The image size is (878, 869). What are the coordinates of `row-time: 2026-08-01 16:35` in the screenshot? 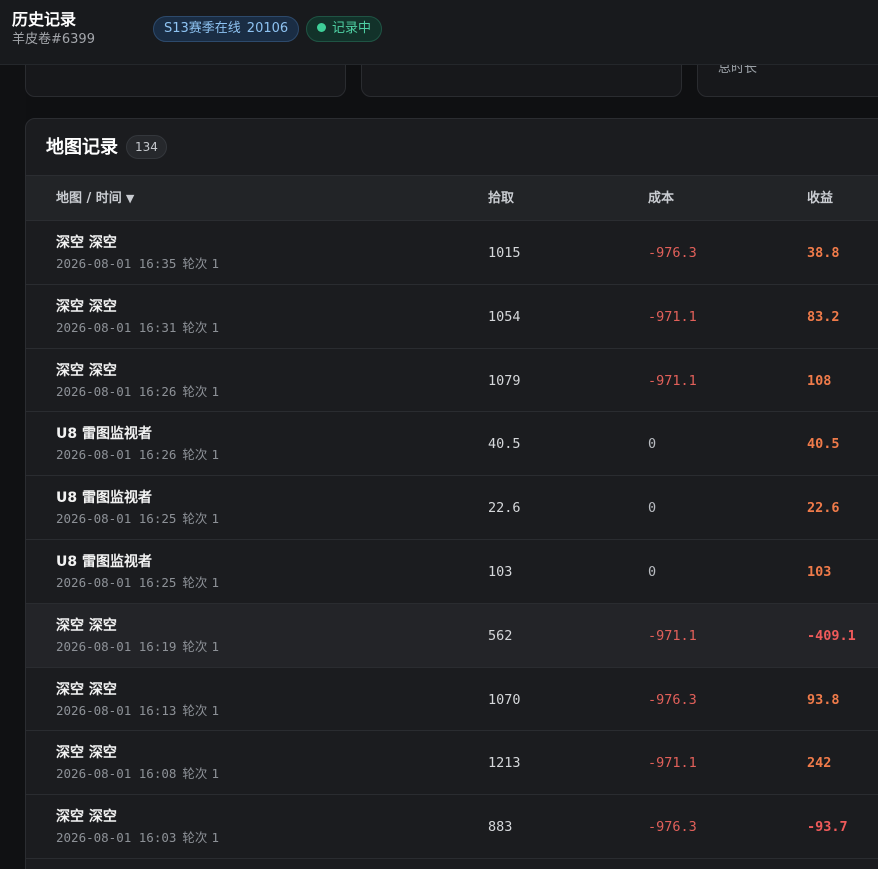 It's located at (116, 263).